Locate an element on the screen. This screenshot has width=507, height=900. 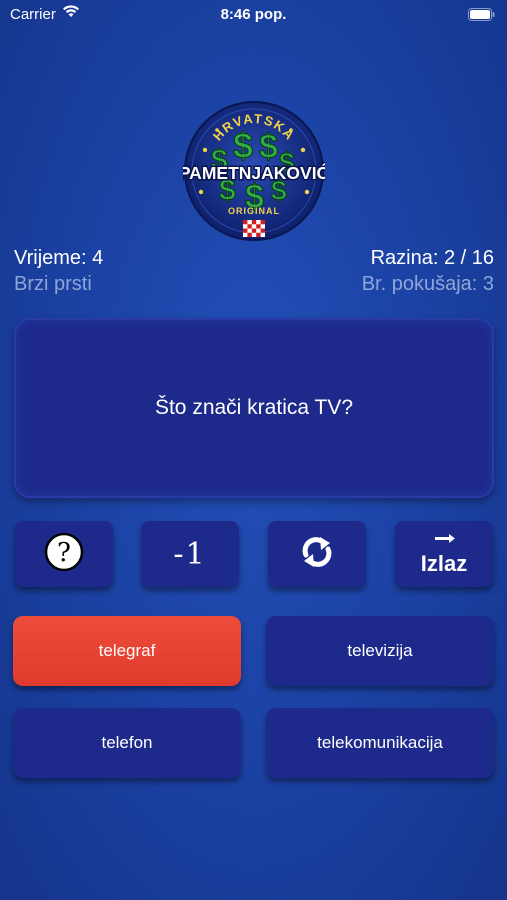
status-bar: Carrier 8:46 pop. is located at coordinates (253, 15).